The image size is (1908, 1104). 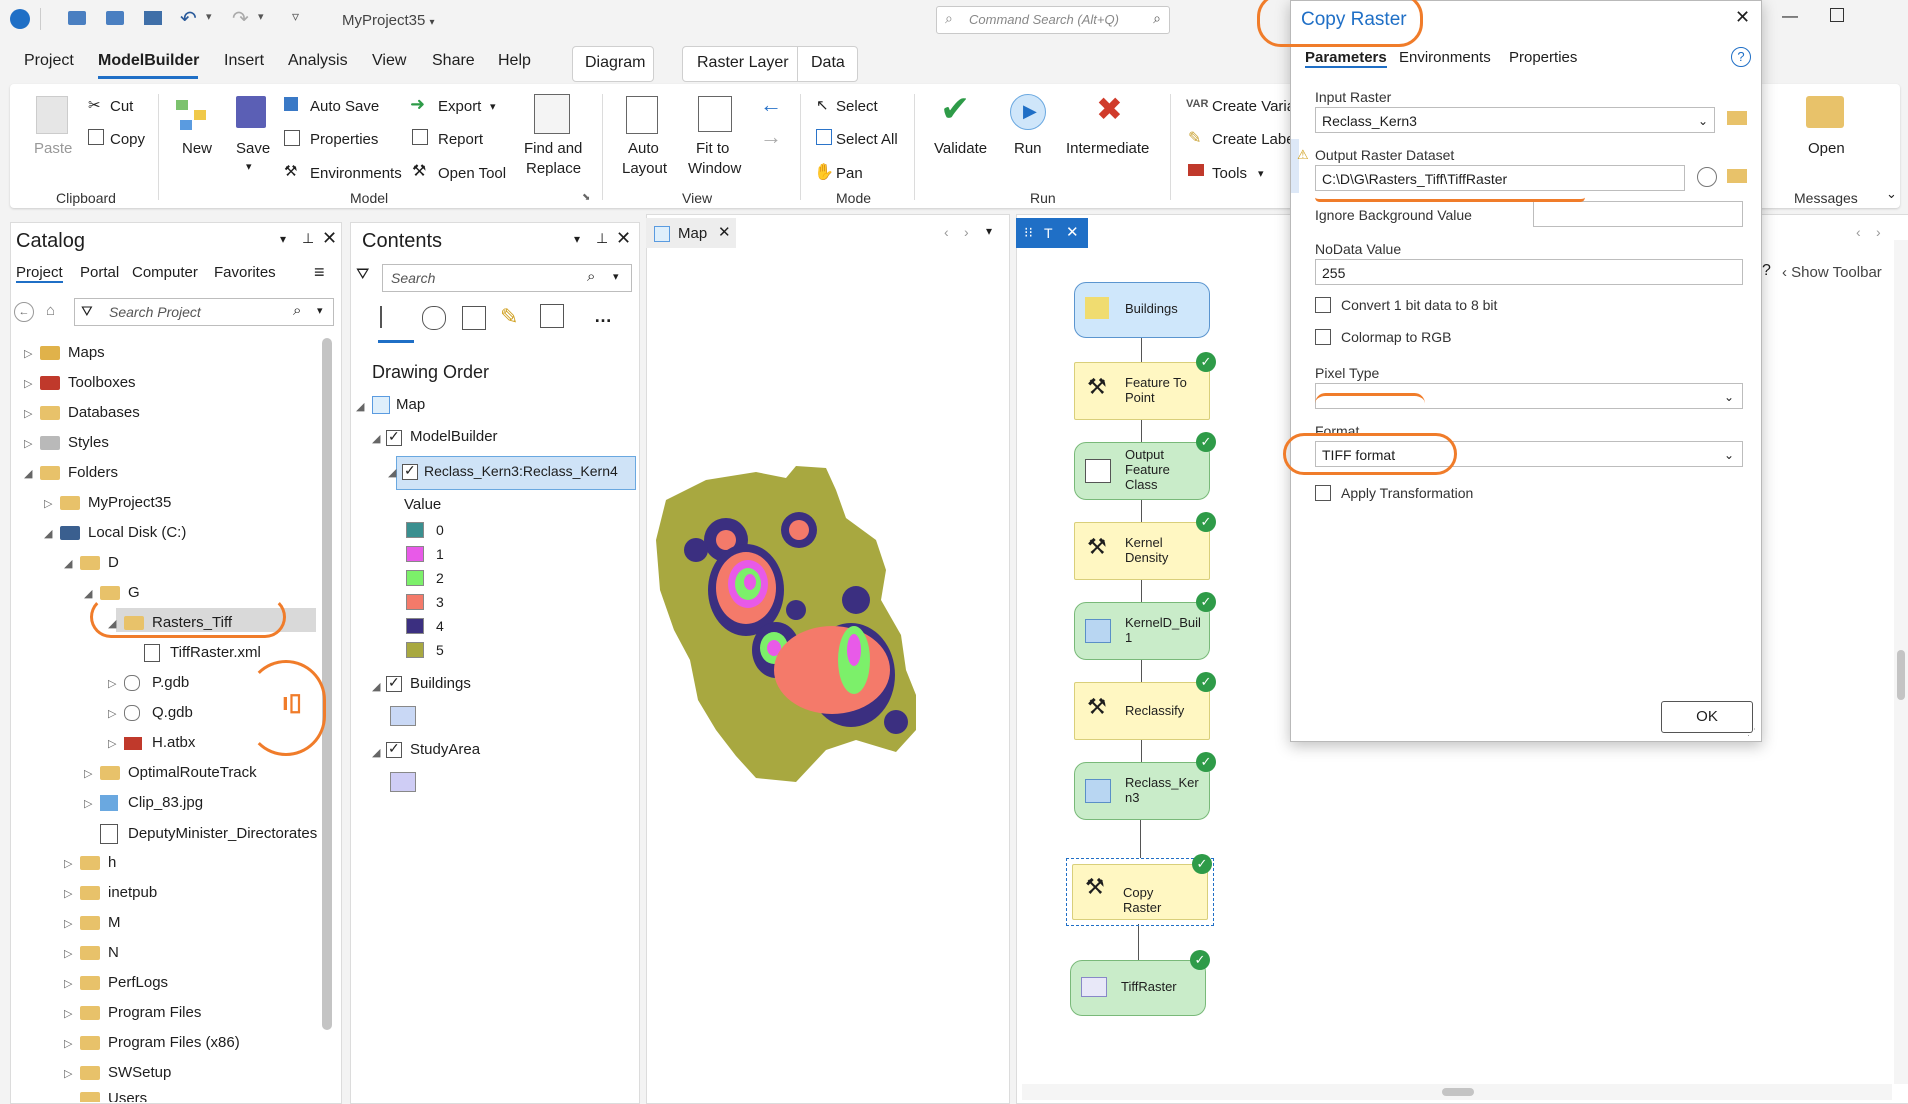 What do you see at coordinates (49, 61) in the screenshot?
I see `menu-project: Project` at bounding box center [49, 61].